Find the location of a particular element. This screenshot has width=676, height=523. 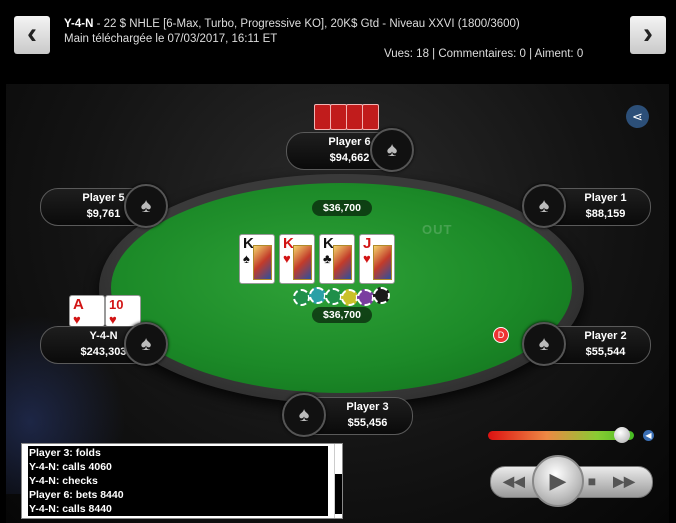

total-pot: $36,700 is located at coordinates (342, 208).